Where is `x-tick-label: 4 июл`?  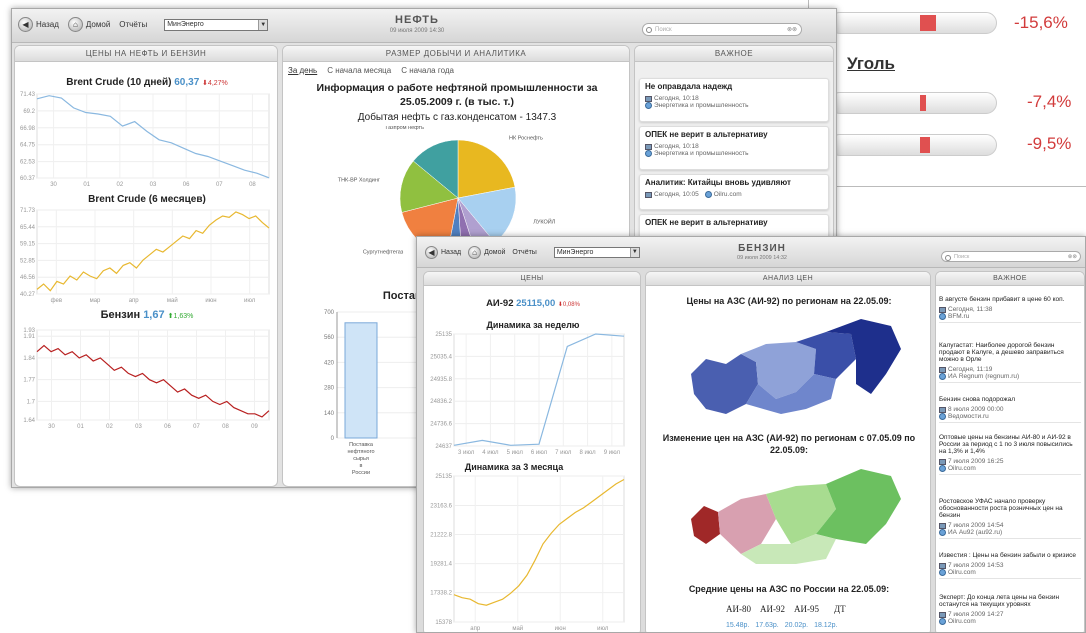 x-tick-label: 4 июл is located at coordinates (490, 453).